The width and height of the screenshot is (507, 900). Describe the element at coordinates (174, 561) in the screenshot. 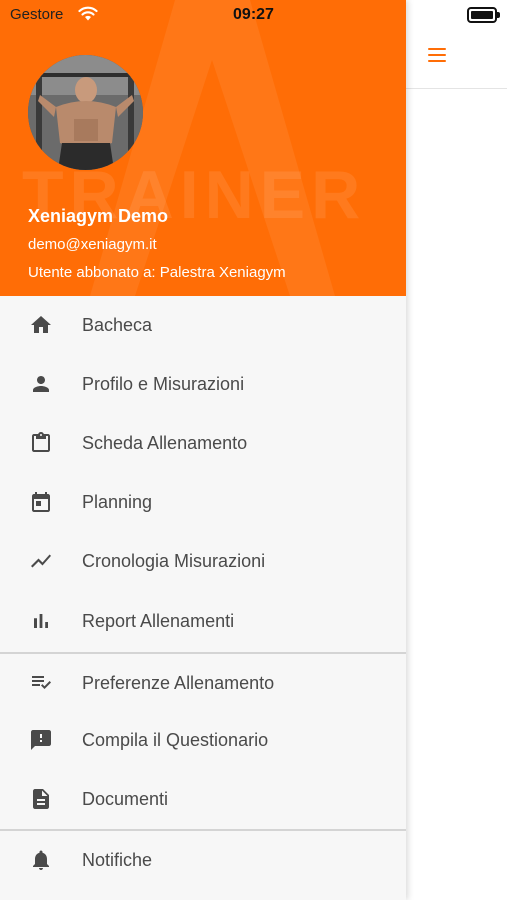

I see `menu-item-label: Cronologia Misurazioni` at that location.